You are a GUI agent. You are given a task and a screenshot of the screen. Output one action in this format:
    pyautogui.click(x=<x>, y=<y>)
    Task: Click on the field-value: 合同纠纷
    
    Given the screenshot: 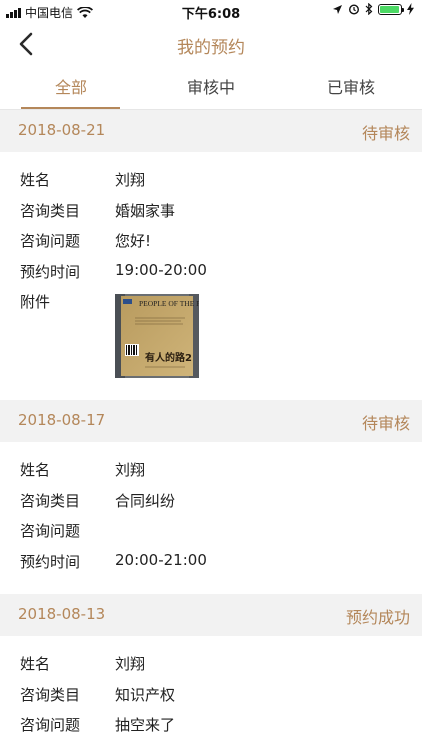 What is the action you would take?
    pyautogui.click(x=145, y=500)
    